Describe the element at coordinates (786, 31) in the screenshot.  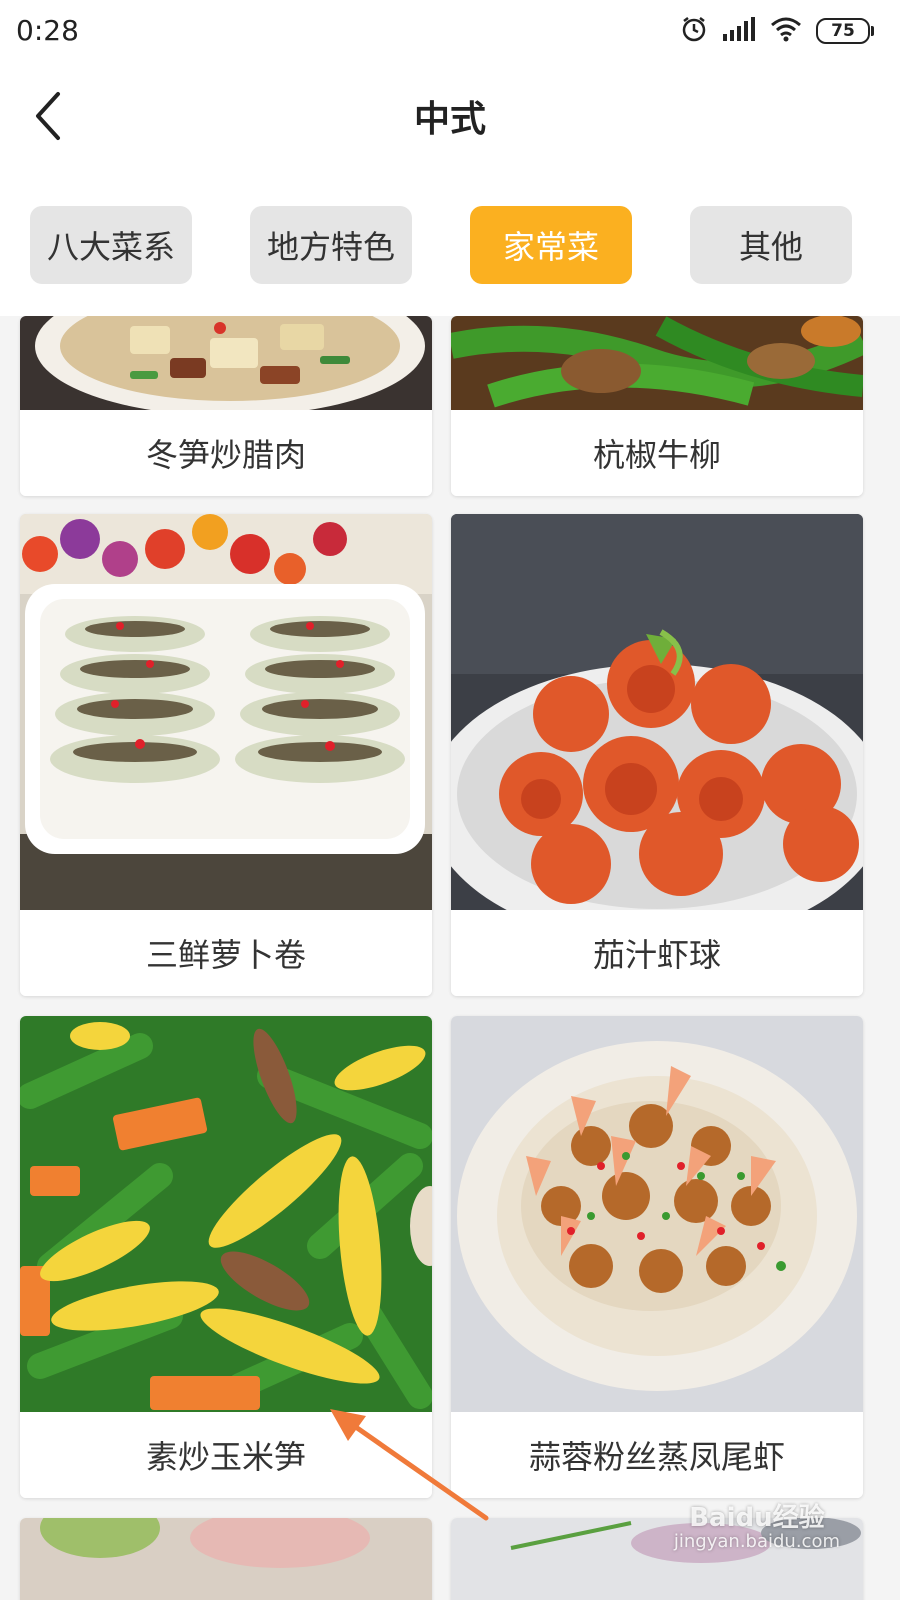
I see `wifi-icon` at that location.